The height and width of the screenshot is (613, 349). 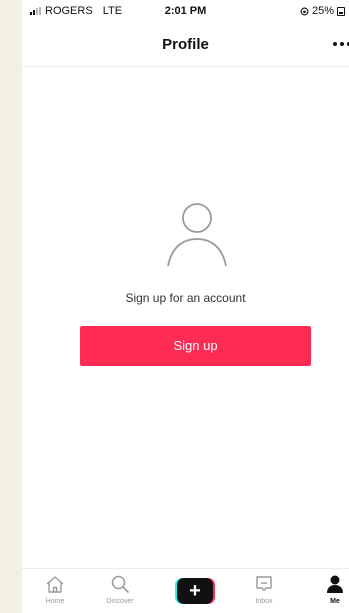 I want to click on create-button: +, so click(x=195, y=591).